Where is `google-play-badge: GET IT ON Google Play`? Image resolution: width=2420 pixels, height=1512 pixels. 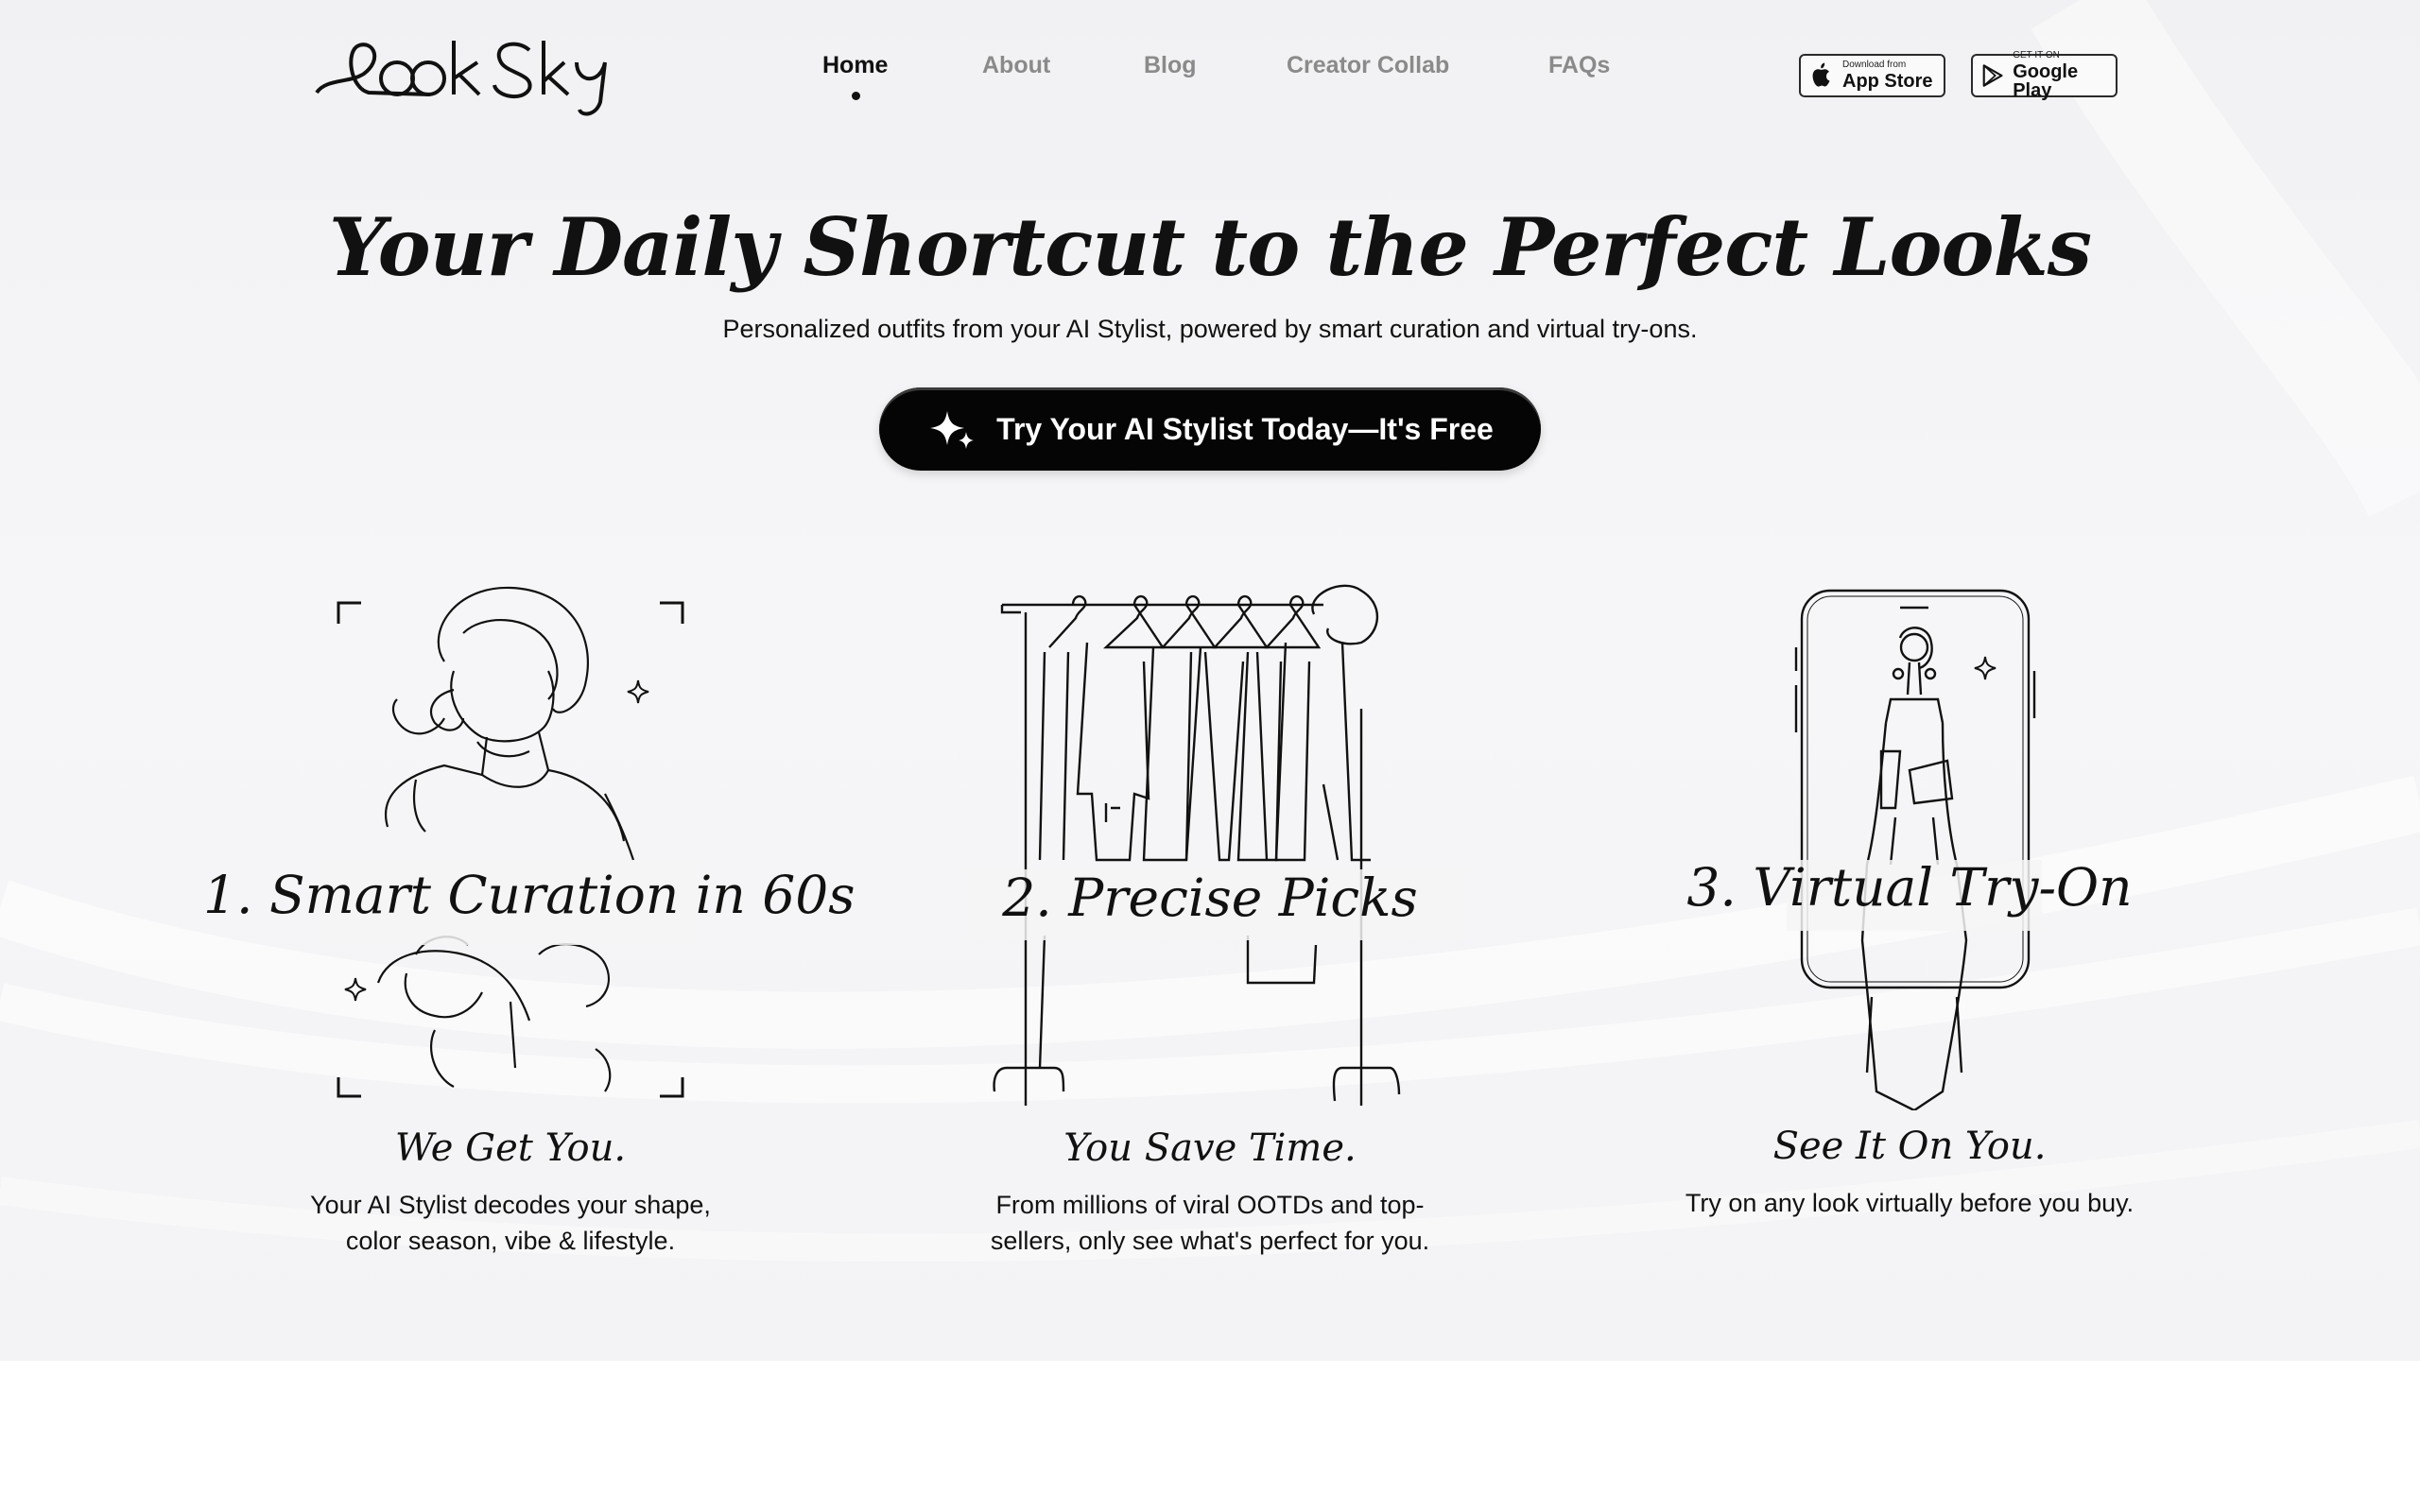
google-play-badge: GET IT ON Google Play is located at coordinates (2045, 75).